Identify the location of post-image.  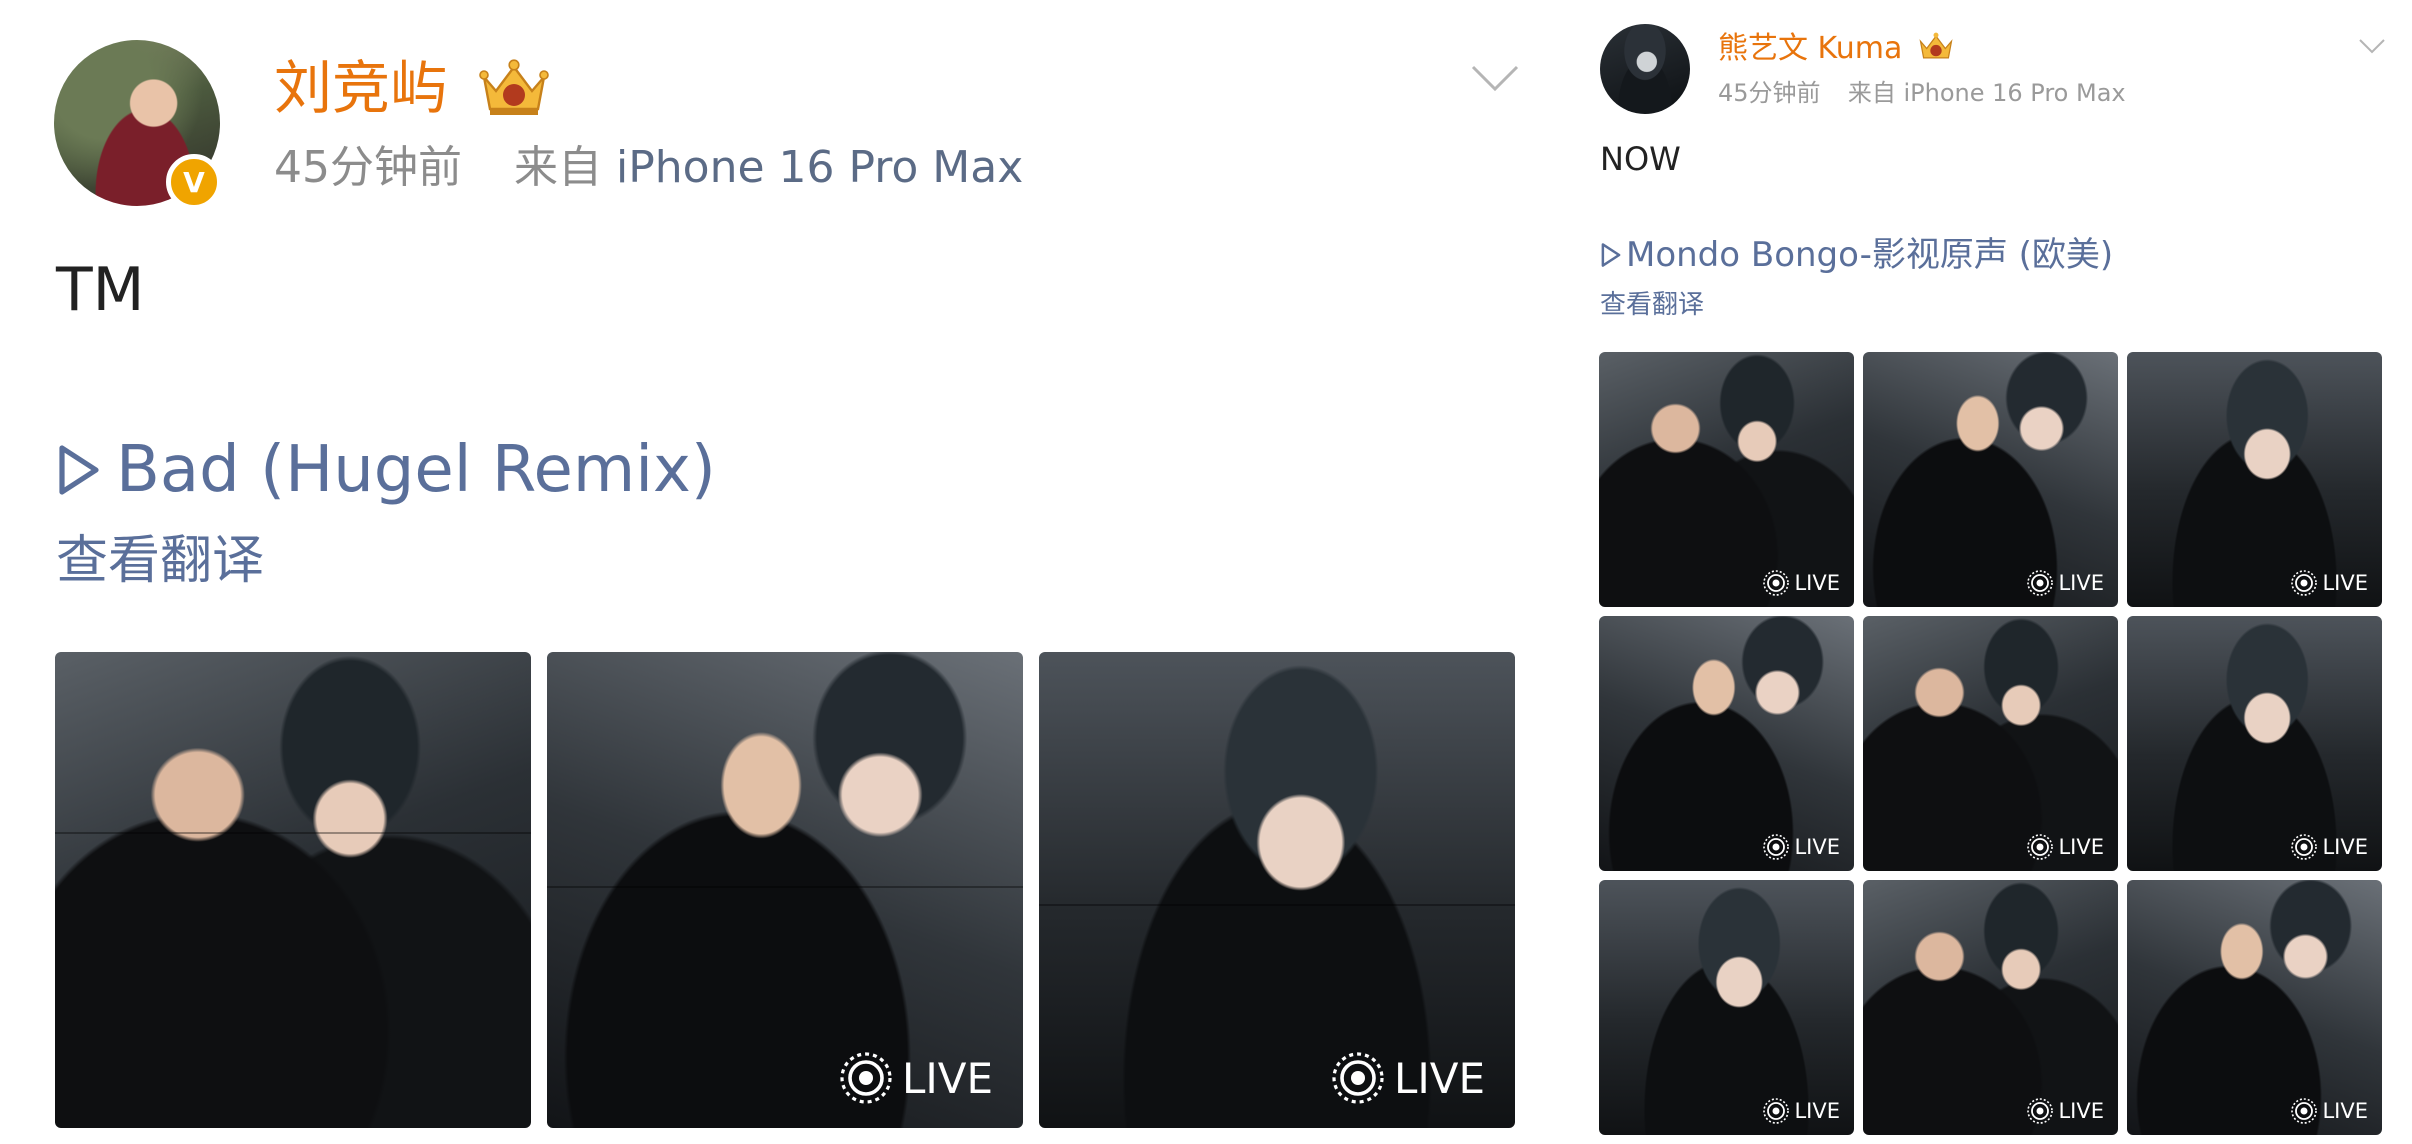
(293, 890).